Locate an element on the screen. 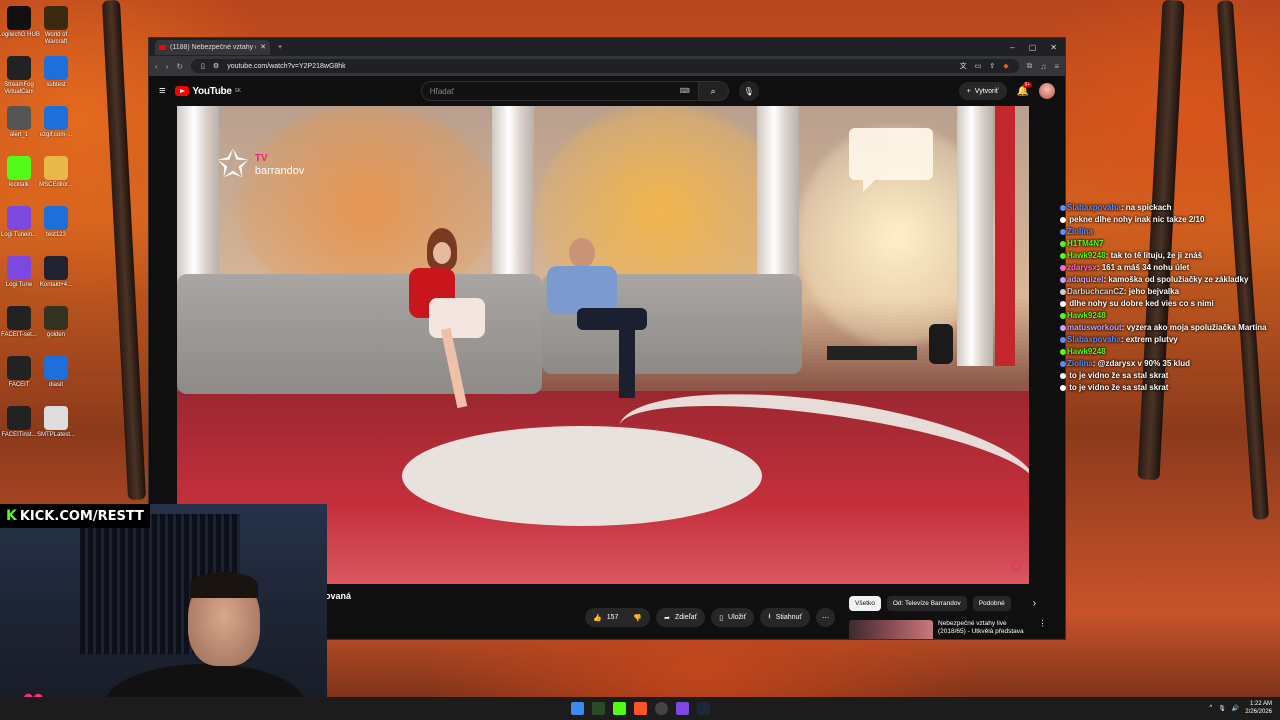 The image size is (1280, 720). youtube-logo: YouTube SK is located at coordinates (208, 91).